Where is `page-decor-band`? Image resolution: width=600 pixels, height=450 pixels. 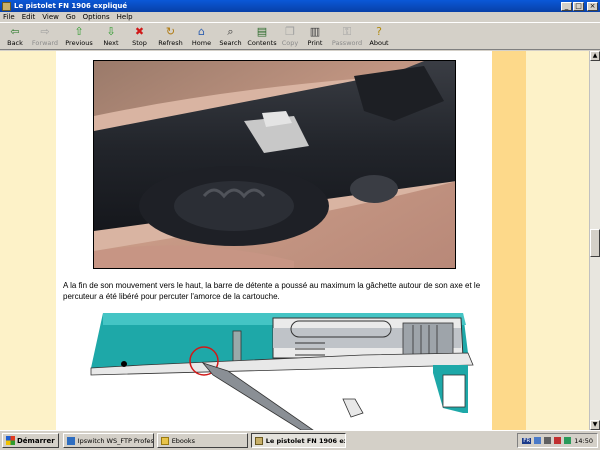 page-decor-band is located at coordinates (509, 240).